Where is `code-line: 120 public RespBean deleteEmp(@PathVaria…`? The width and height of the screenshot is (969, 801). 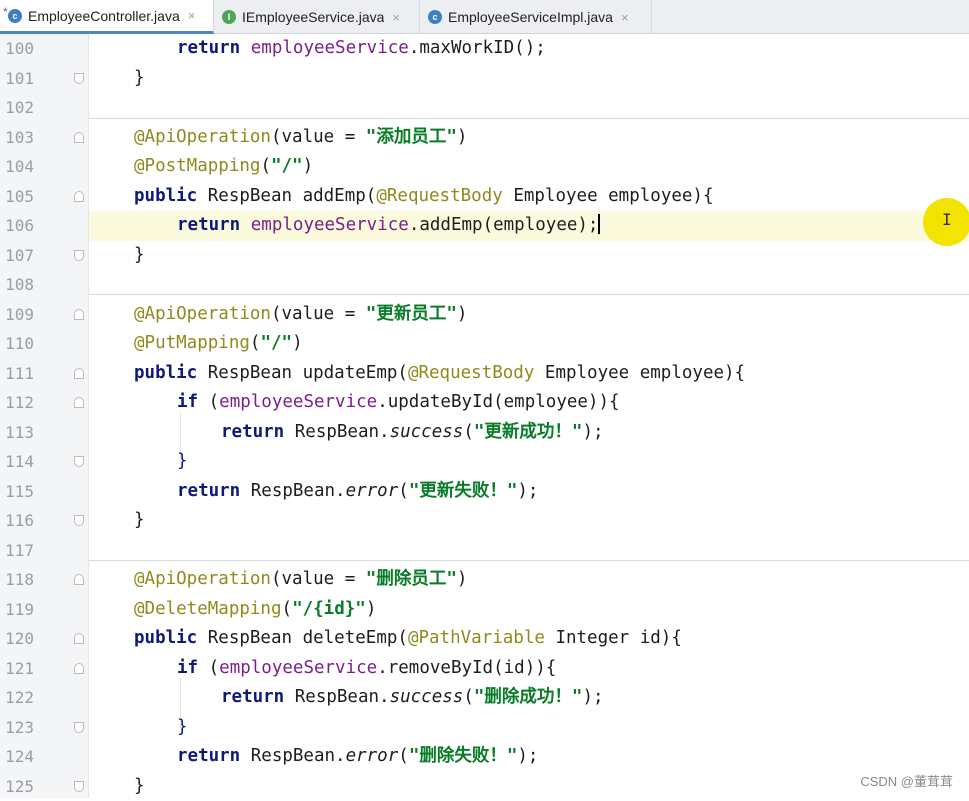
code-line: 120 public RespBean deleteEmp(@PathVaria… is located at coordinates (484, 639).